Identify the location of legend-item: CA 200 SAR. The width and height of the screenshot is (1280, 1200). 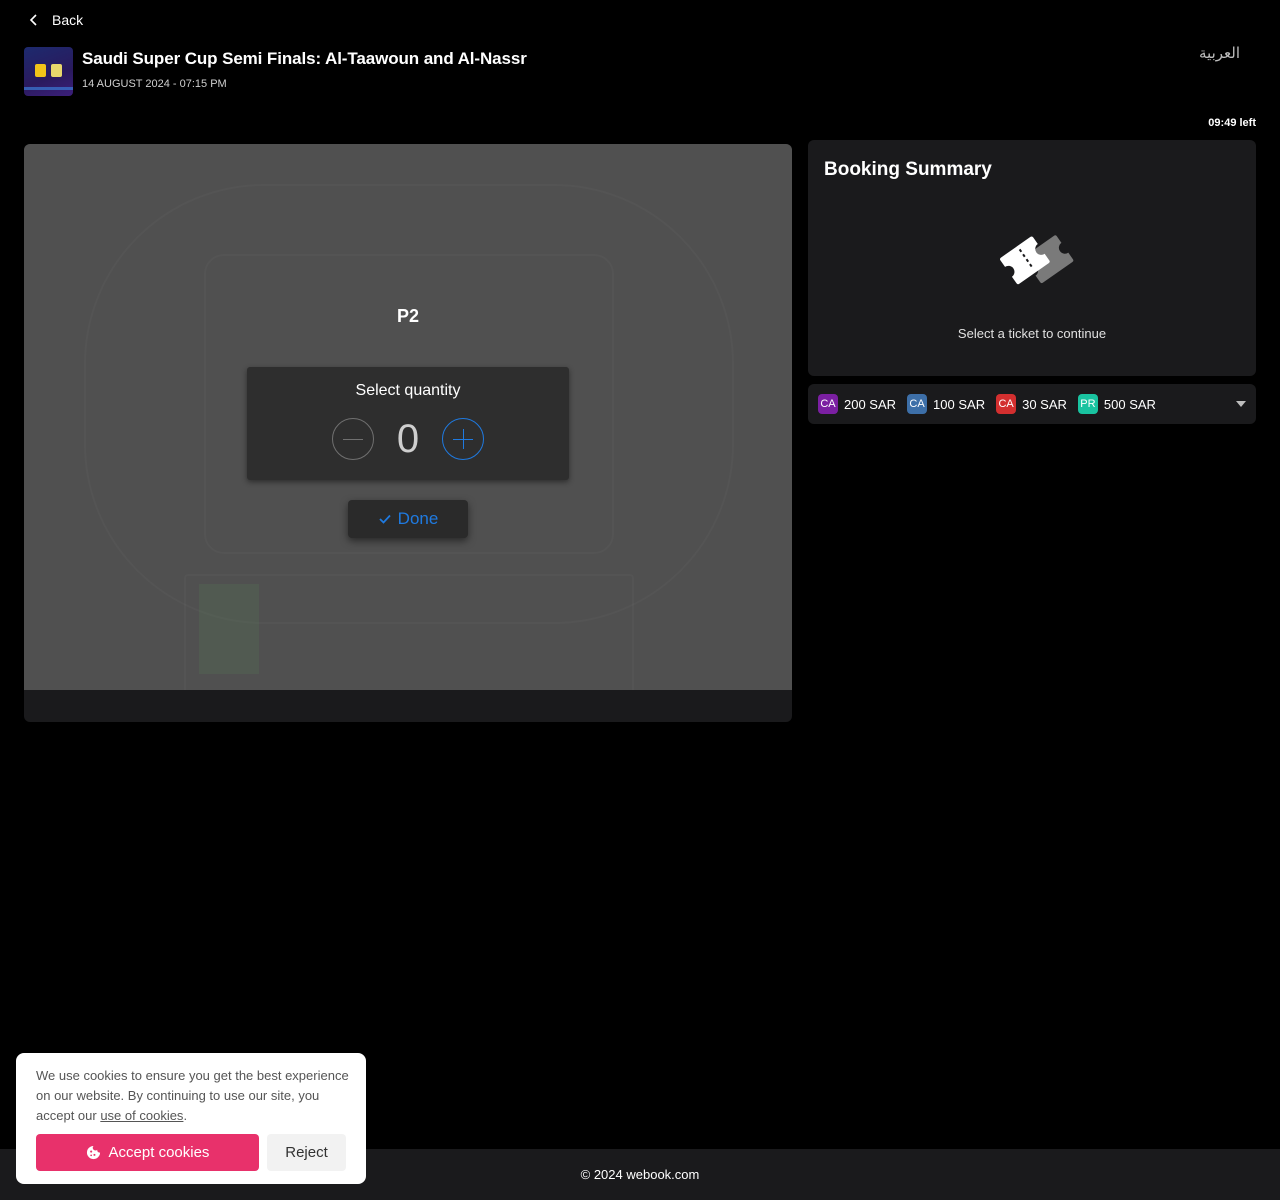
(857, 404).